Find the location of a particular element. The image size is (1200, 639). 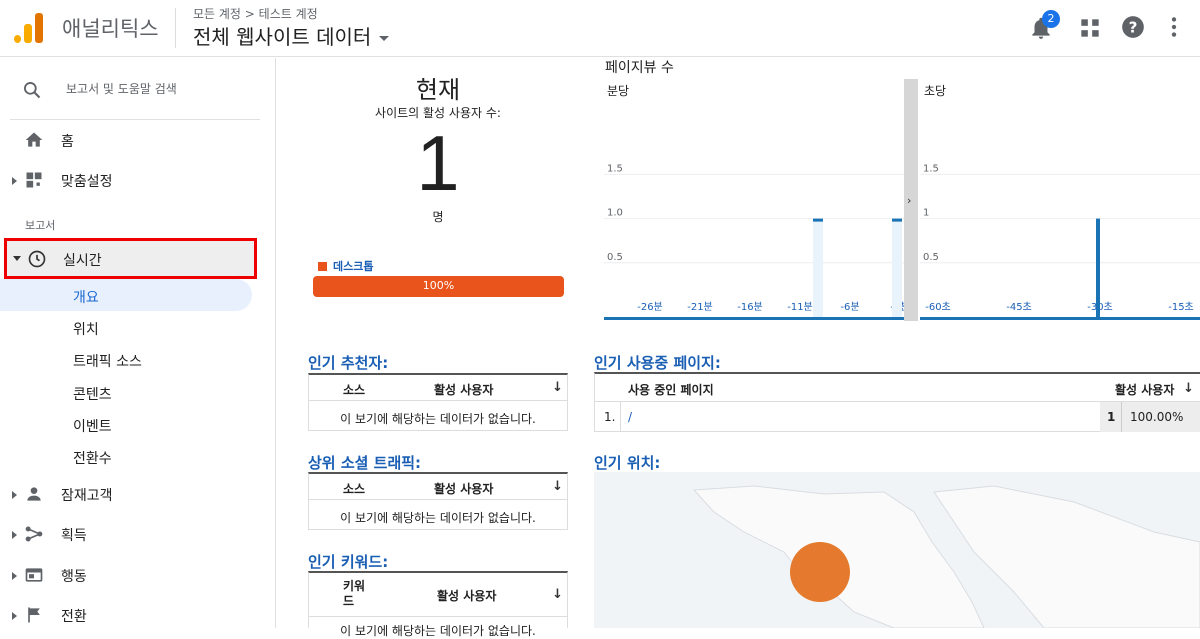

active-users-unit: 명 is located at coordinates (438, 217).